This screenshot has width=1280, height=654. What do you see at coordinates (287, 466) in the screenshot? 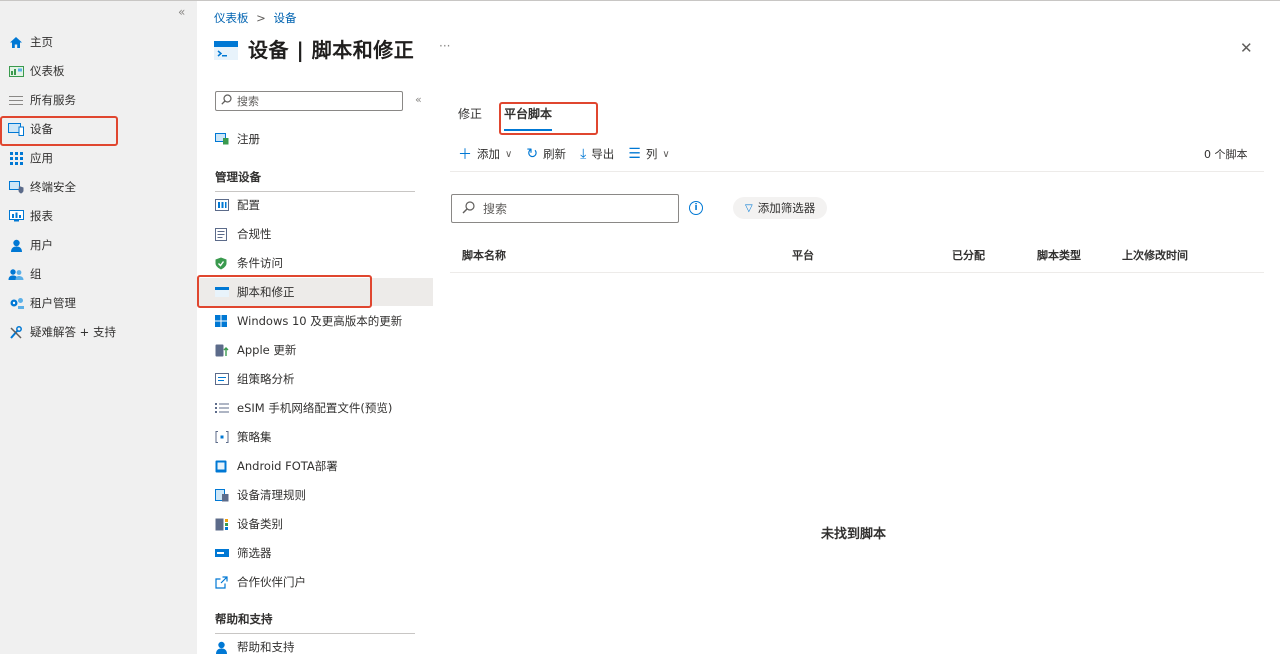
I see `menu-item-label: Android FOTA部署` at bounding box center [287, 466].